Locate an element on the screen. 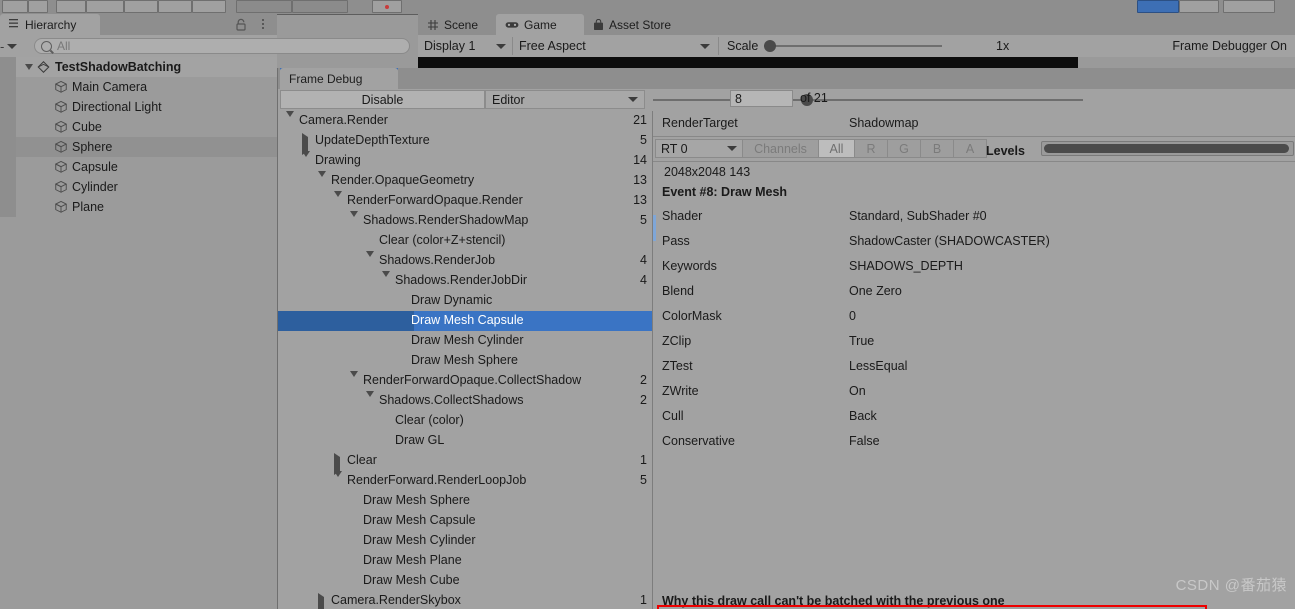 The image size is (1295, 609). frame-debug-event-row: Camera.RenderSkybox 1 is located at coordinates (465, 600).